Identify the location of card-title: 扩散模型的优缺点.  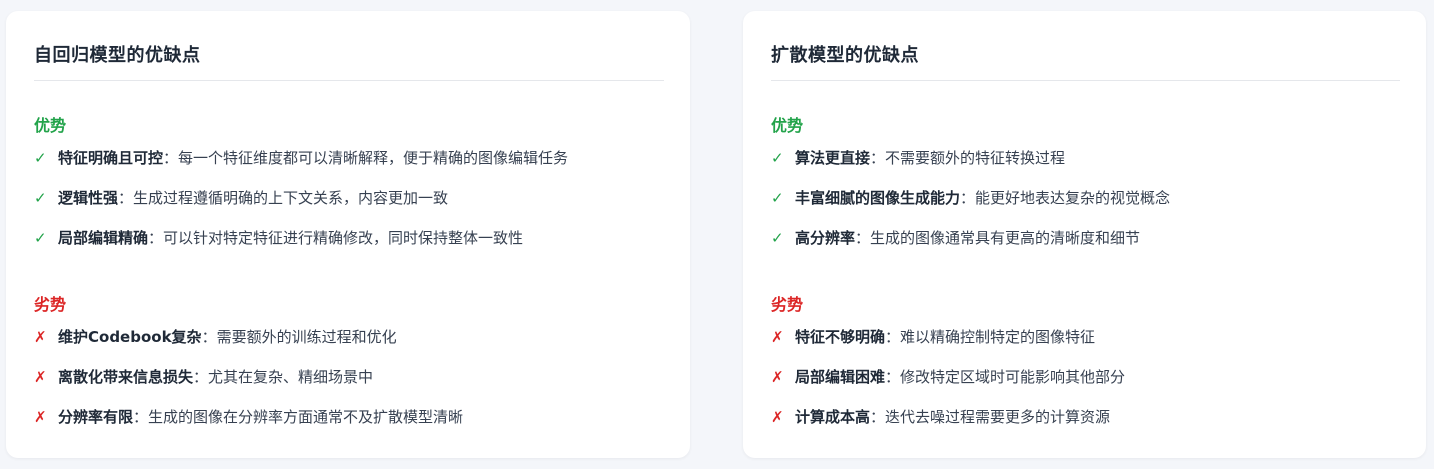
(845, 55).